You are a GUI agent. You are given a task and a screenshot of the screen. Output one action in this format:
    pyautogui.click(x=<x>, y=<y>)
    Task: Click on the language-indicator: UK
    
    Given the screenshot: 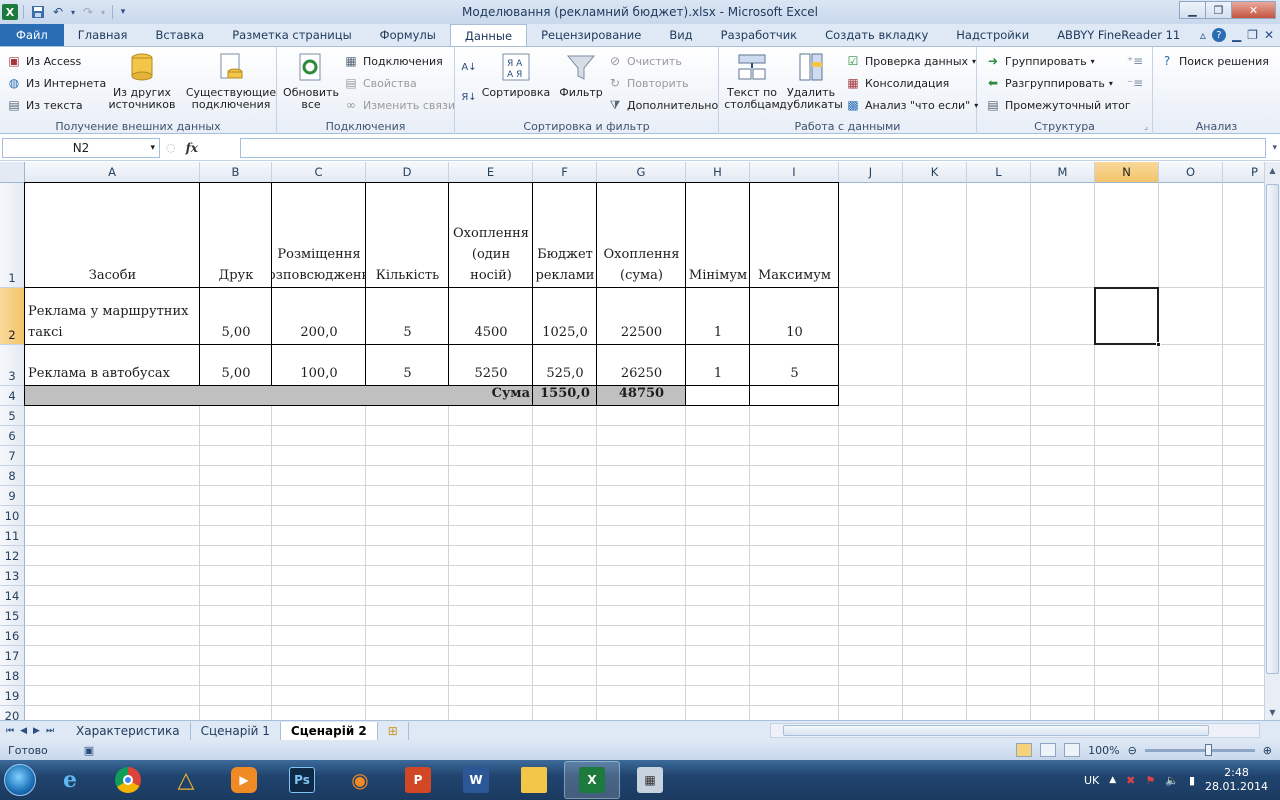 What is the action you would take?
    pyautogui.click(x=1091, y=780)
    